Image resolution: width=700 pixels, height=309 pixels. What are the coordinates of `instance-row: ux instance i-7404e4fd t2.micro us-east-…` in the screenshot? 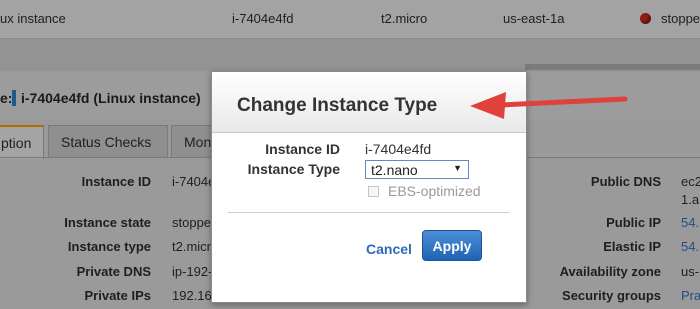 It's located at (350, 19).